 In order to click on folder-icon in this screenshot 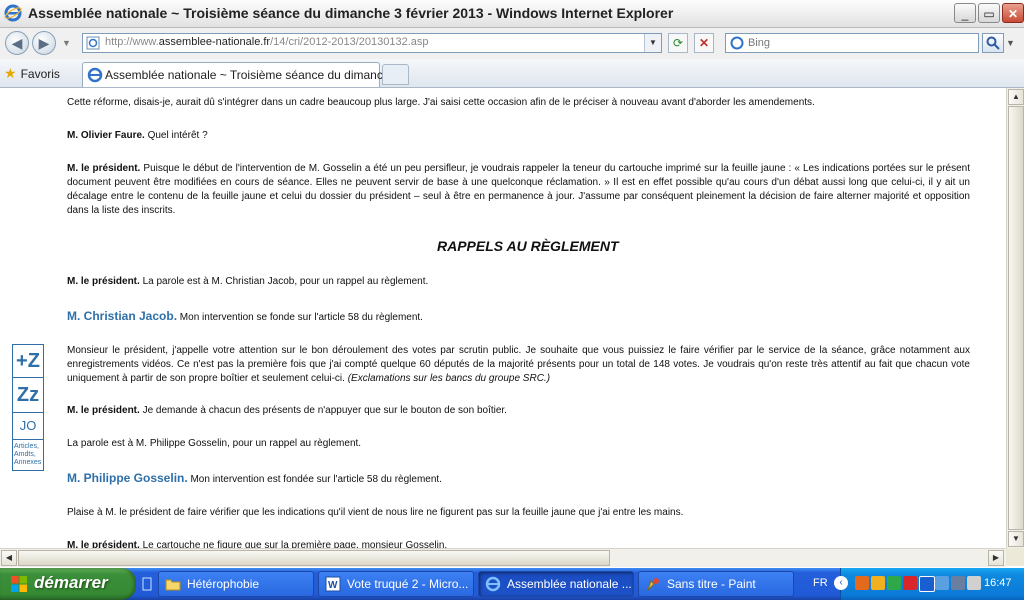, I will do `click(173, 585)`.